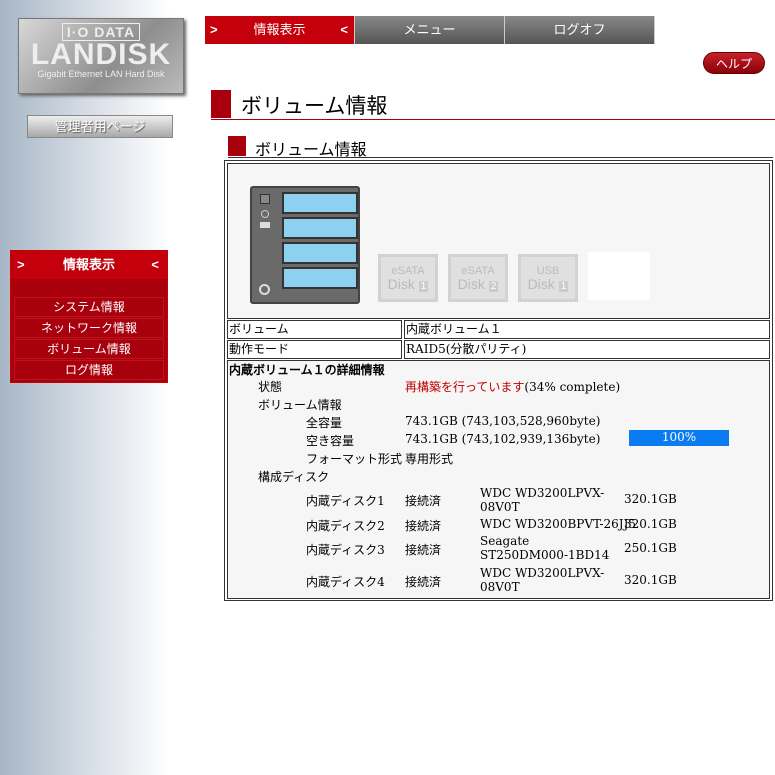  Describe the element at coordinates (572, 387) in the screenshot. I see `status-progress: (34% complete)` at that location.